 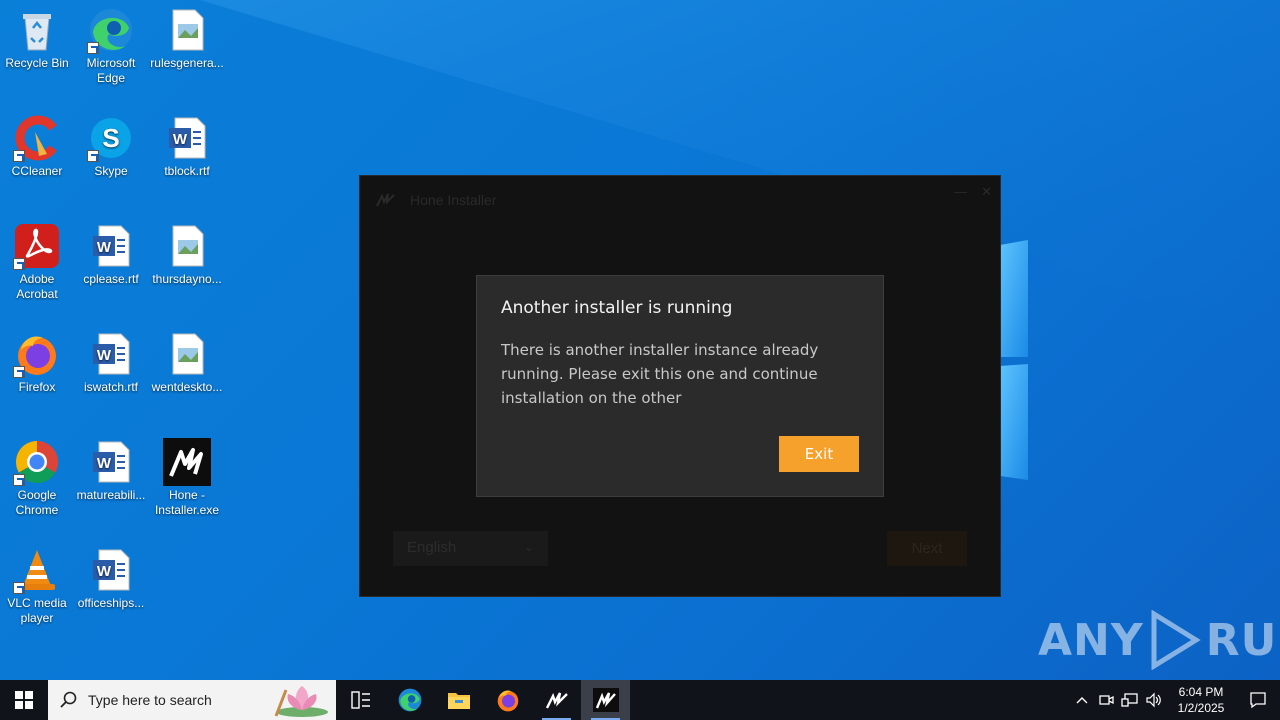 I want to click on desktop-icon-microsoft-edge: Microsoft Edge, so click(x=111, y=46).